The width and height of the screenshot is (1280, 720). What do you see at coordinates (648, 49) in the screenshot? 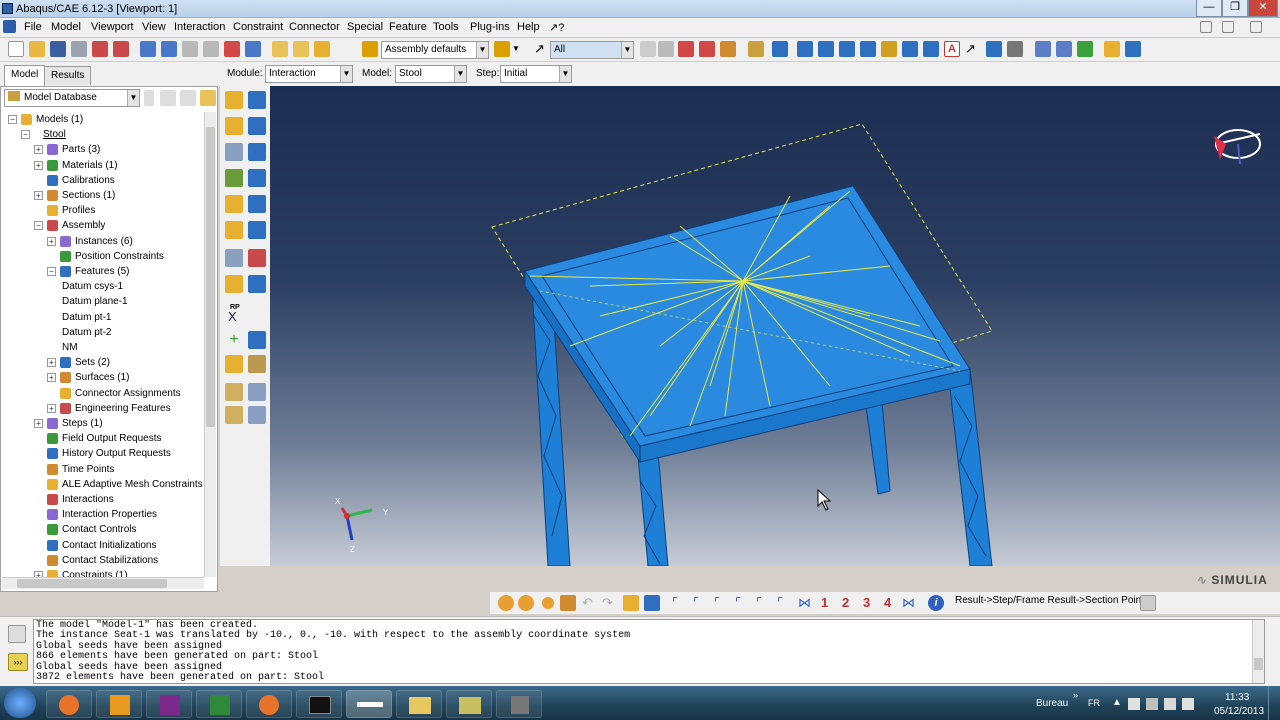
I see `filter-icon` at bounding box center [648, 49].